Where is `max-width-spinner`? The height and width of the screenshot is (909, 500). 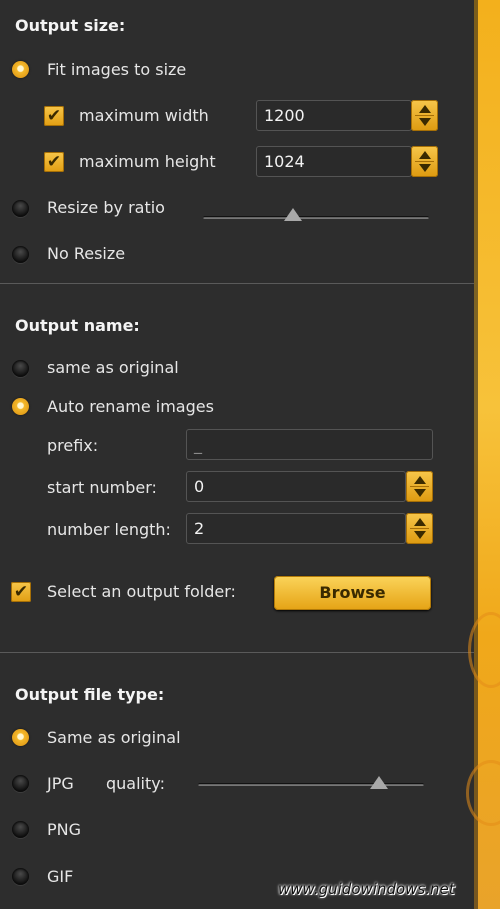
max-width-spinner is located at coordinates (424, 115).